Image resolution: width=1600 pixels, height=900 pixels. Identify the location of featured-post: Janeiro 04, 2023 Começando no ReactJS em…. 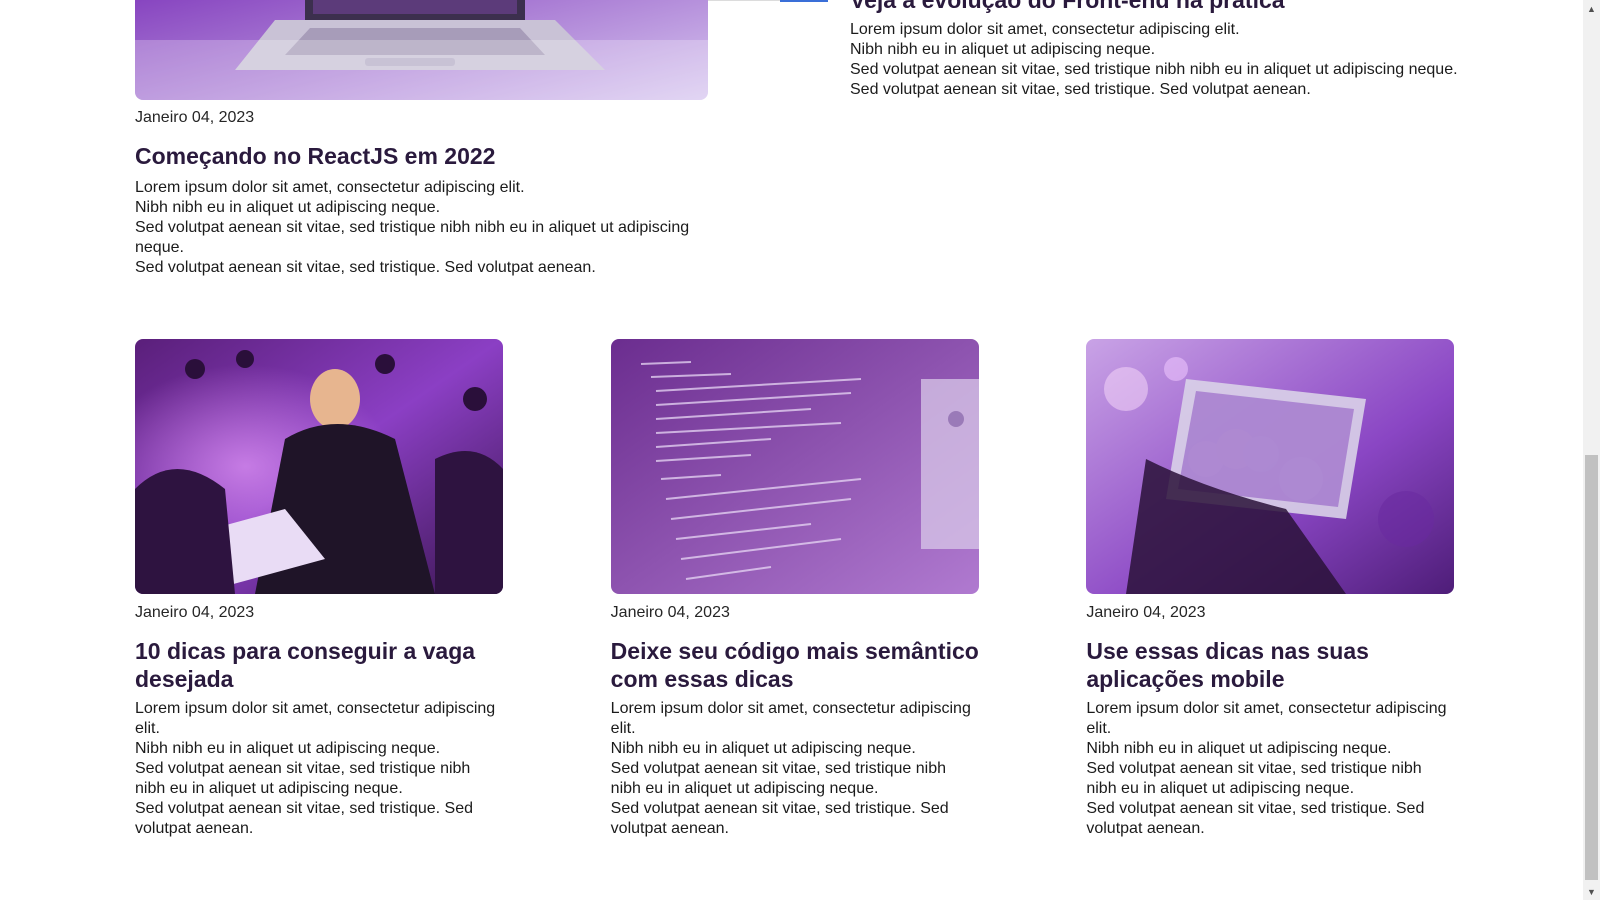
(422, 139).